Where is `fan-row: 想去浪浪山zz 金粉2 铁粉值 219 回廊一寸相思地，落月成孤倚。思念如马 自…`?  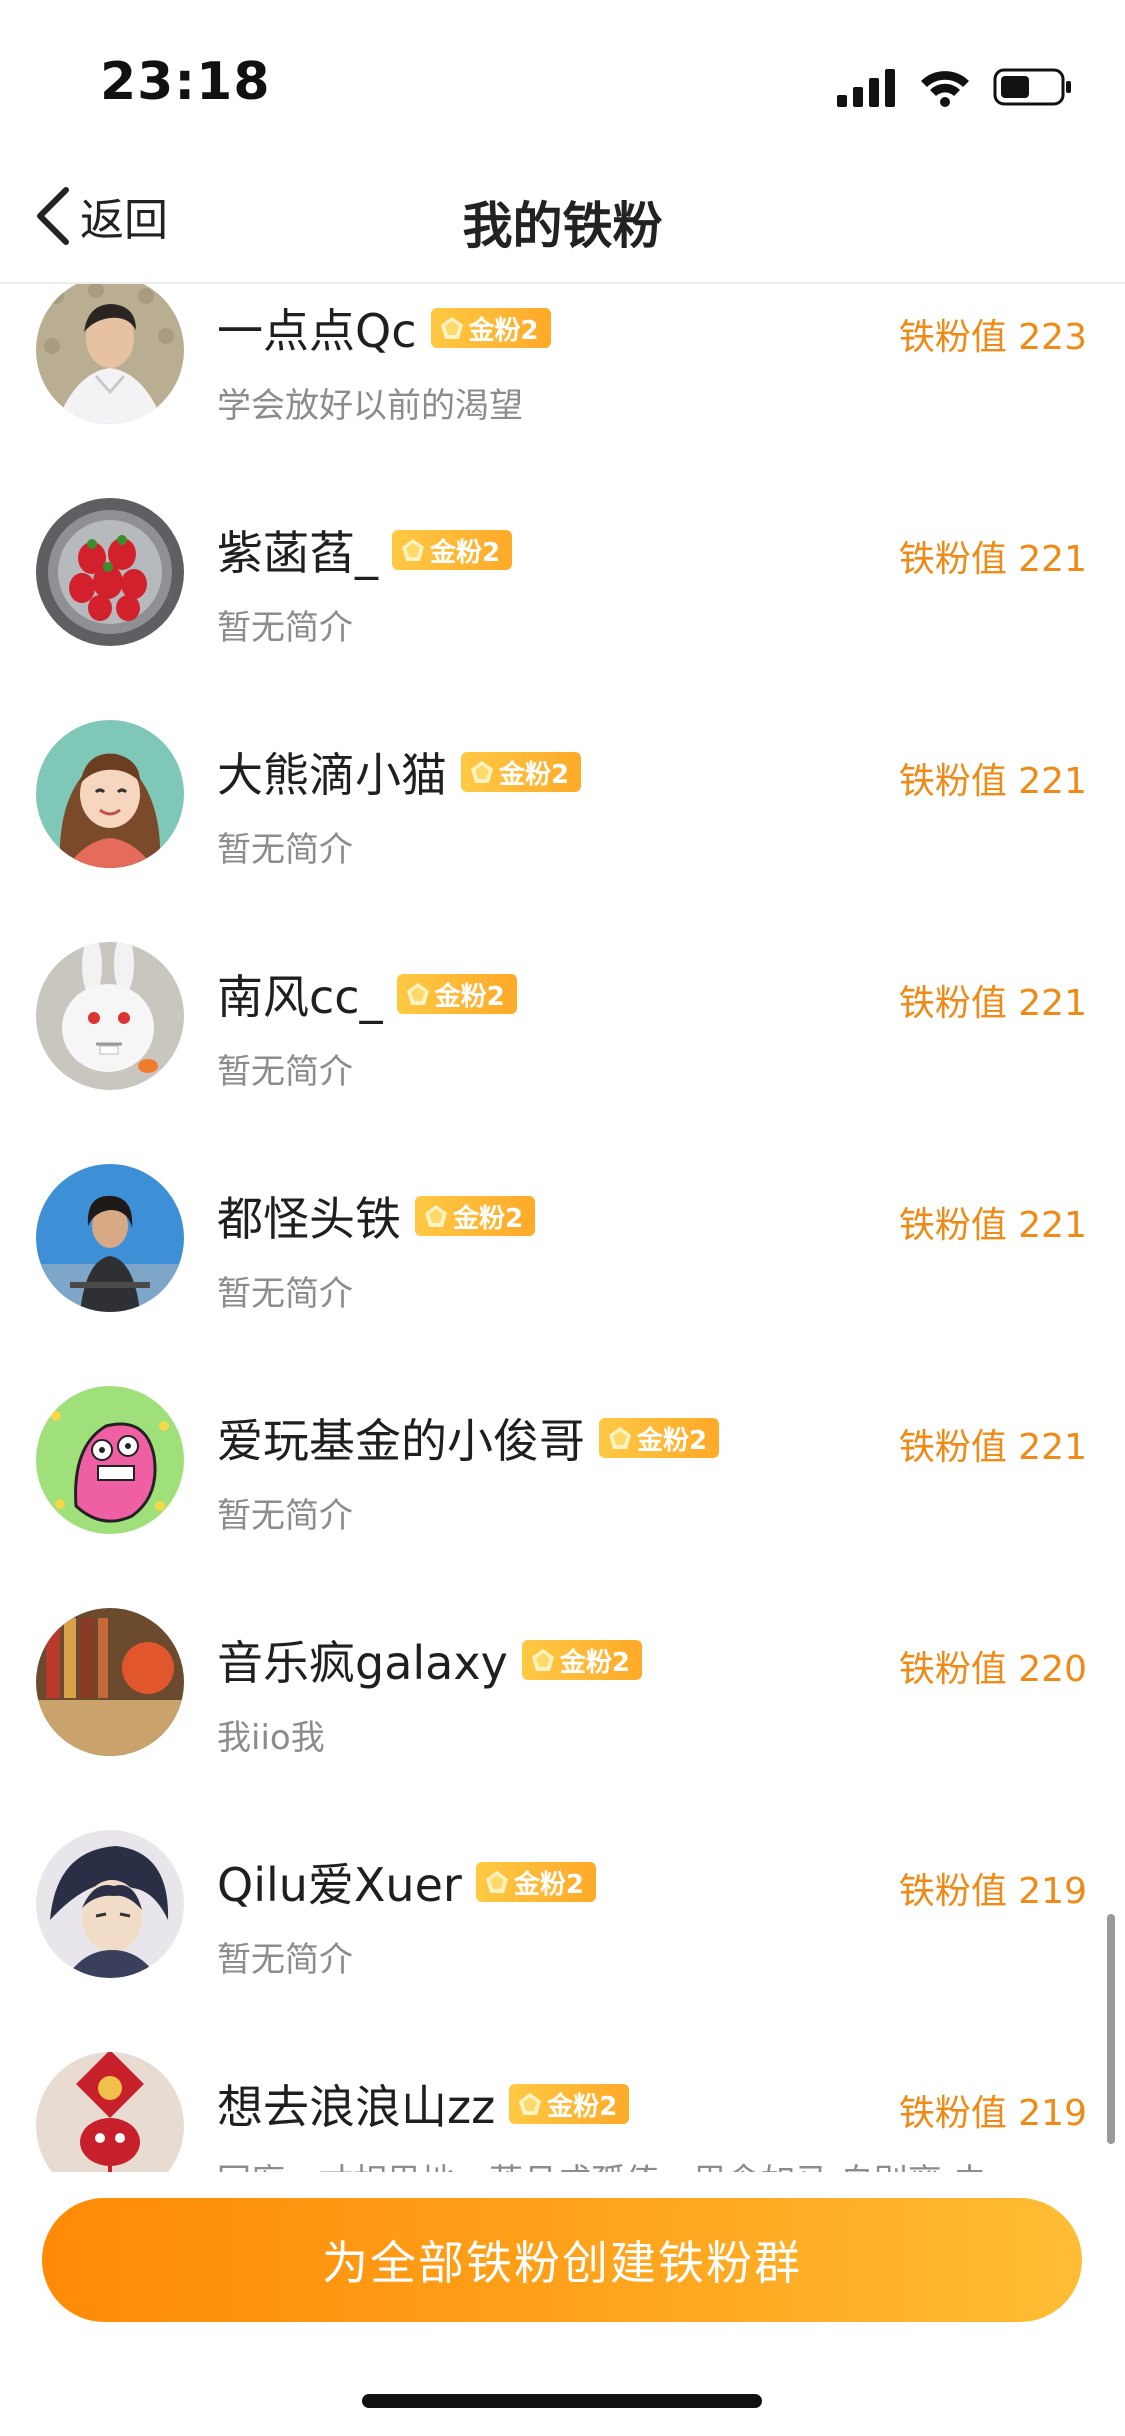
fan-row: 想去浪浪山zz 金粉2 铁粉值 219 回廊一寸相思地，落月成孤倚。思念如马 自… is located at coordinates (562, 2102).